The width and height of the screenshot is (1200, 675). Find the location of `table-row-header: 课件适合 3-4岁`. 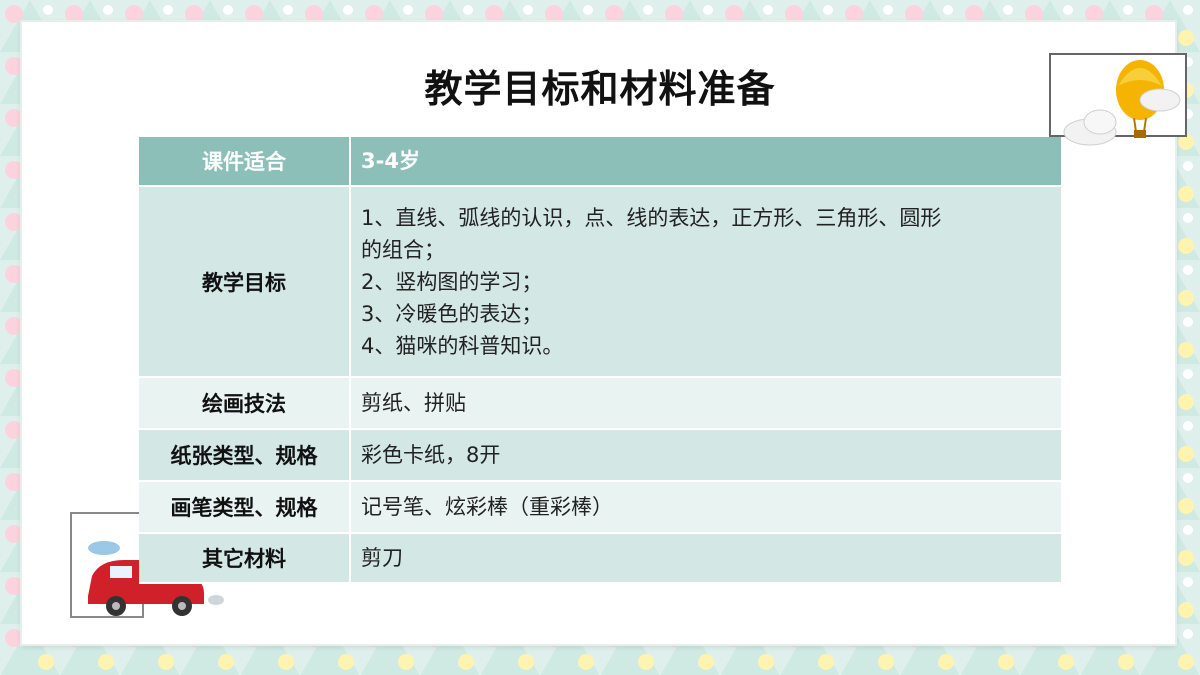

table-row-header: 课件适合 3-4岁 is located at coordinates (600, 162).